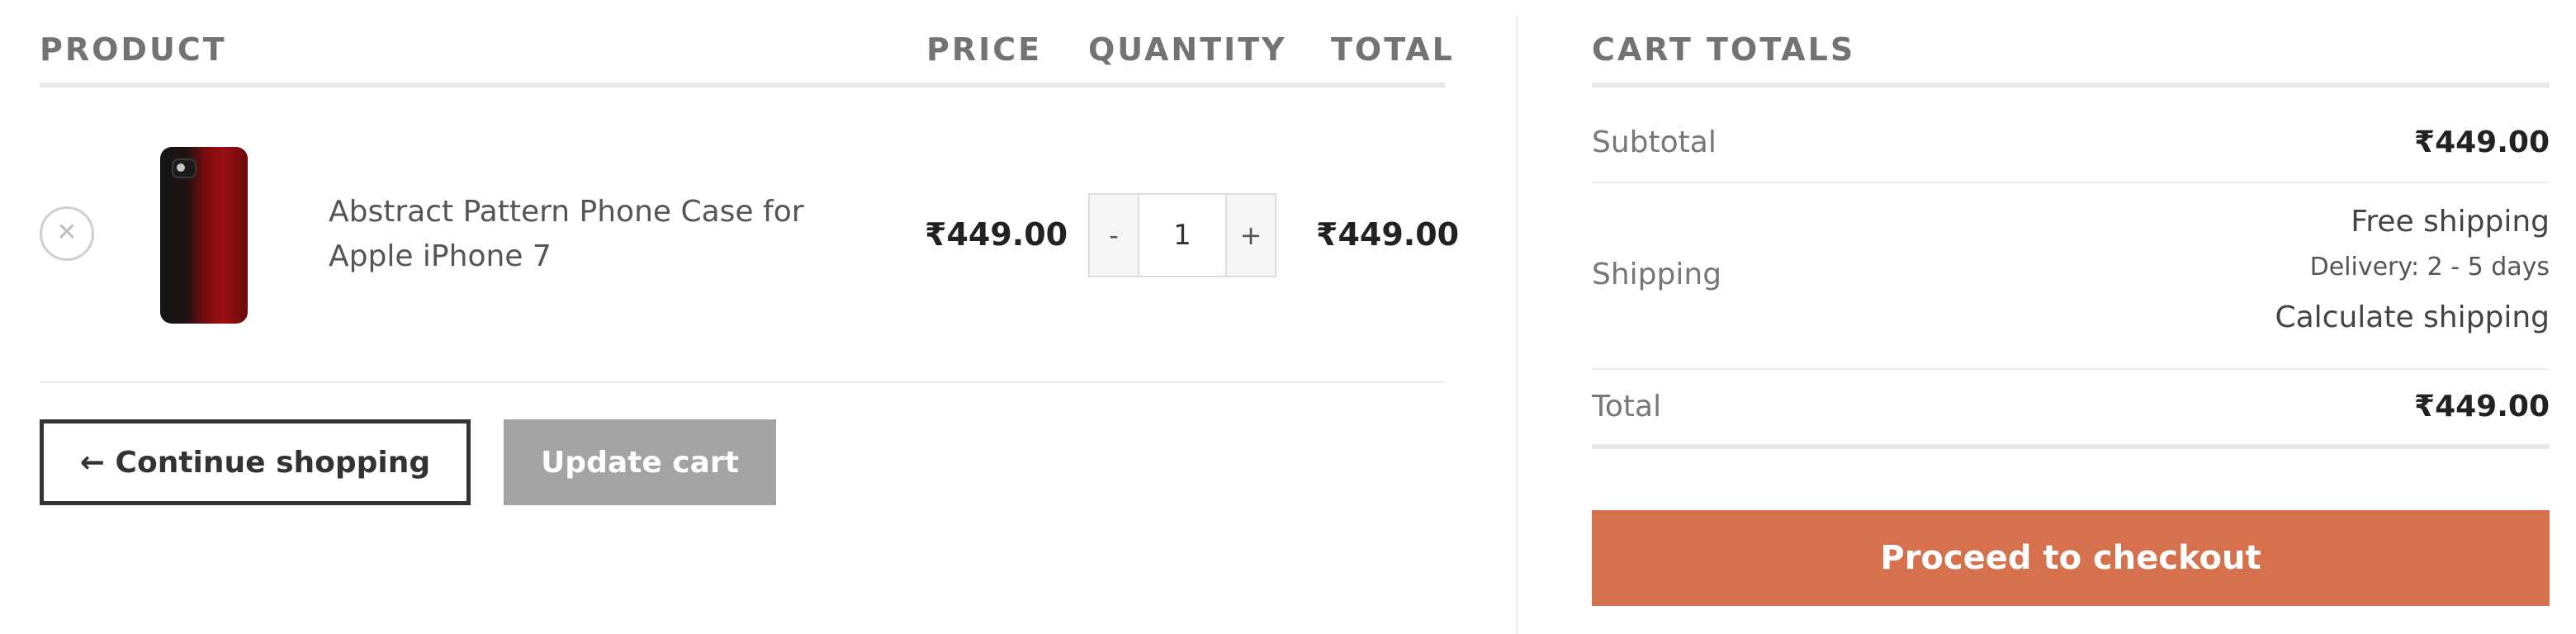 This screenshot has width=2576, height=634. I want to click on calculate-shipping-link: Calculate shipping, so click(2412, 317).